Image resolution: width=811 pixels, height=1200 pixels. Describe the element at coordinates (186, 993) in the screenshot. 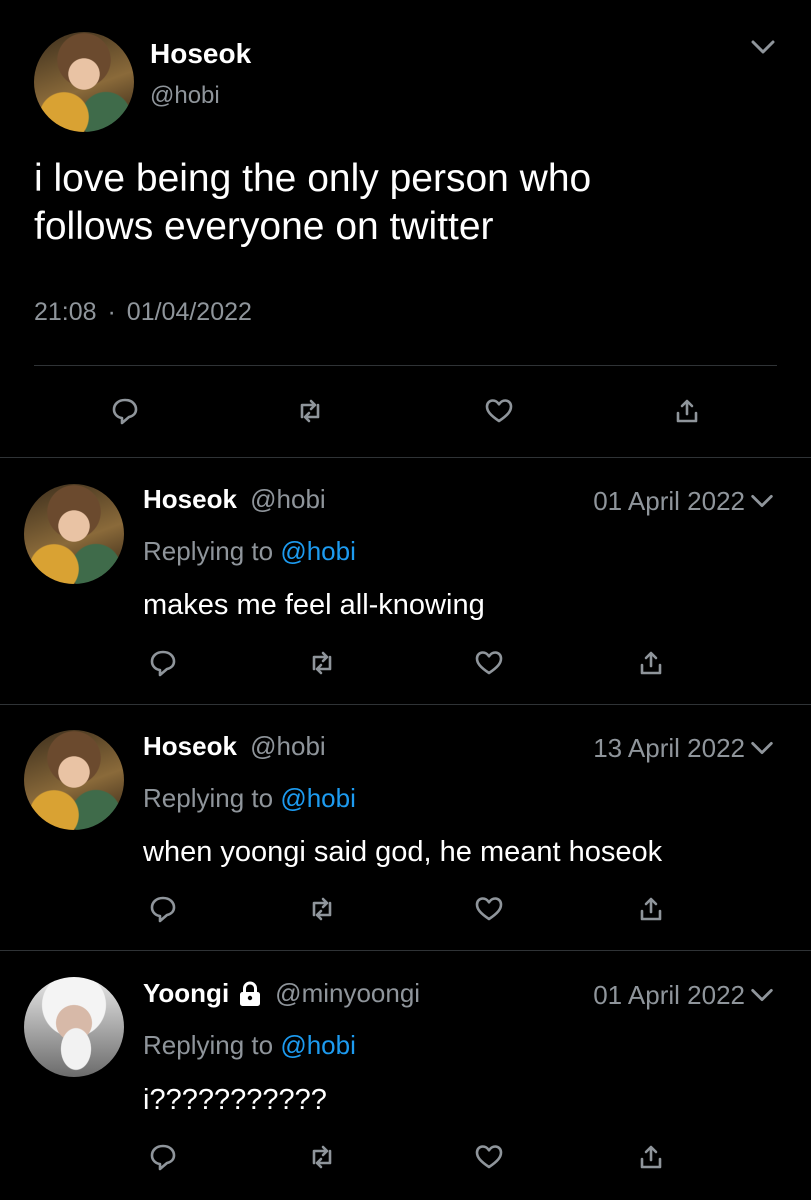

I see `display-name: Yoongi` at that location.